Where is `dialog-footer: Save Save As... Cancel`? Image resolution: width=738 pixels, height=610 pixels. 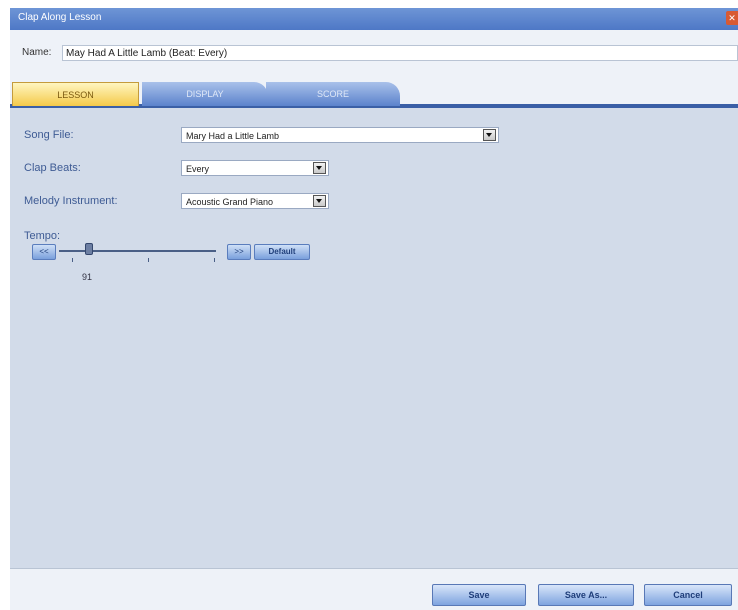 dialog-footer: Save Save As... Cancel is located at coordinates (374, 589).